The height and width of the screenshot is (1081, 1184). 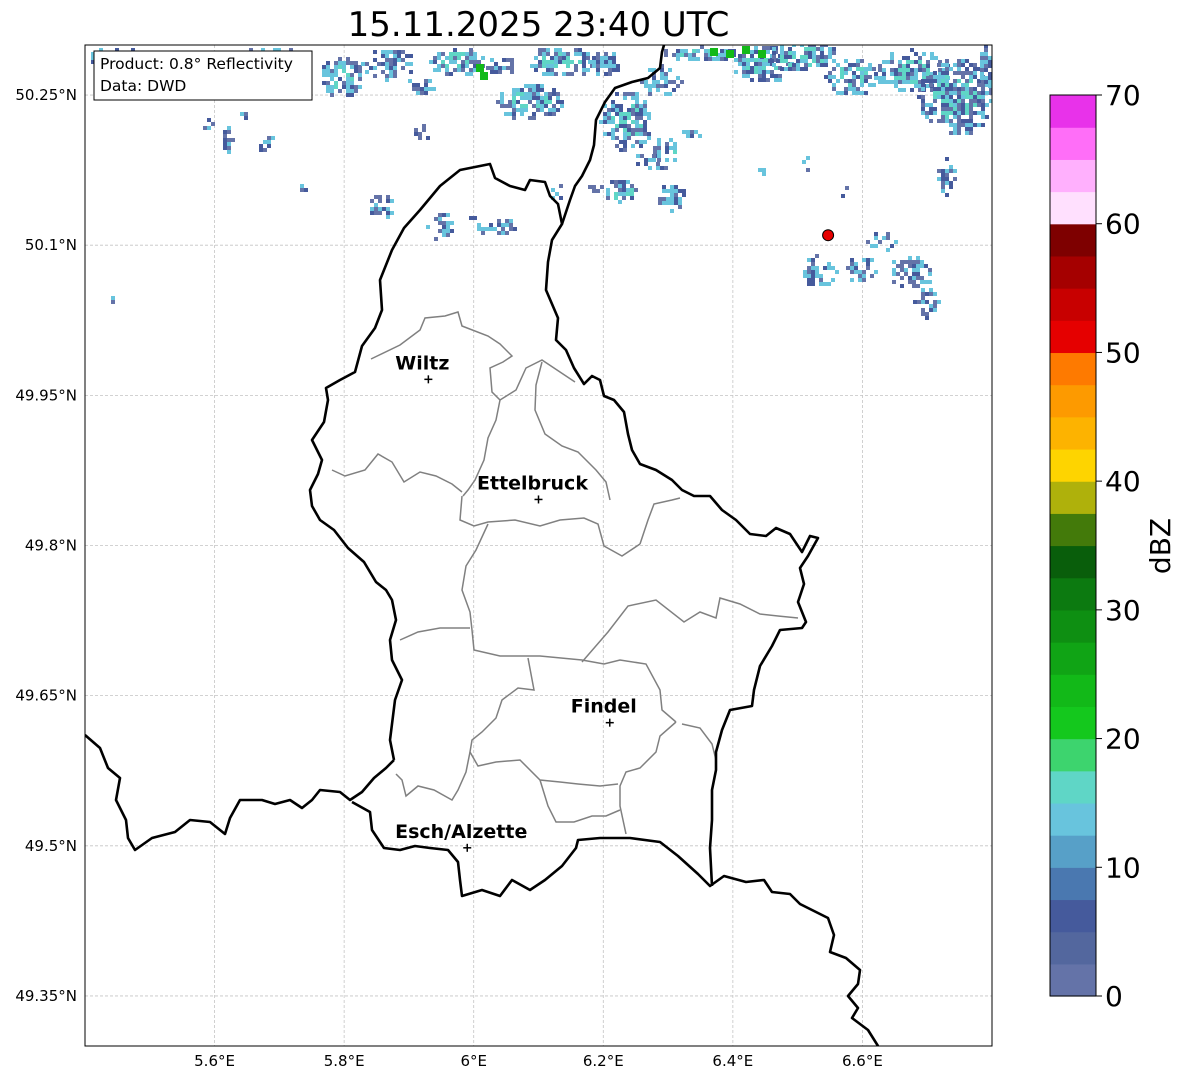 What do you see at coordinates (1160, 546) in the screenshot?
I see `colorbar-label: dBZ` at bounding box center [1160, 546].